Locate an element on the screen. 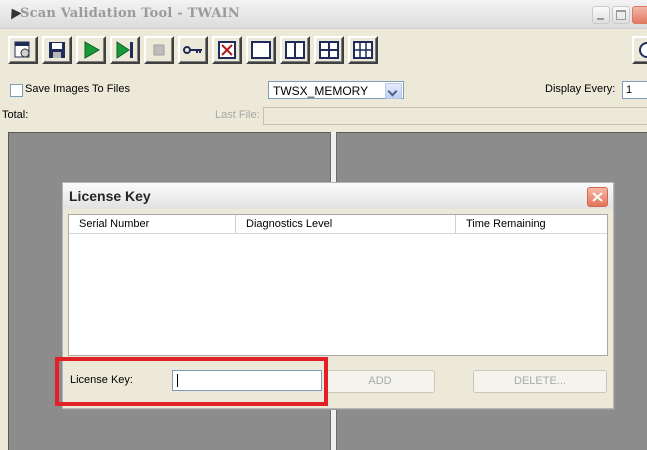 This screenshot has height=450, width=647. layout-four-icon is located at coordinates (329, 50).